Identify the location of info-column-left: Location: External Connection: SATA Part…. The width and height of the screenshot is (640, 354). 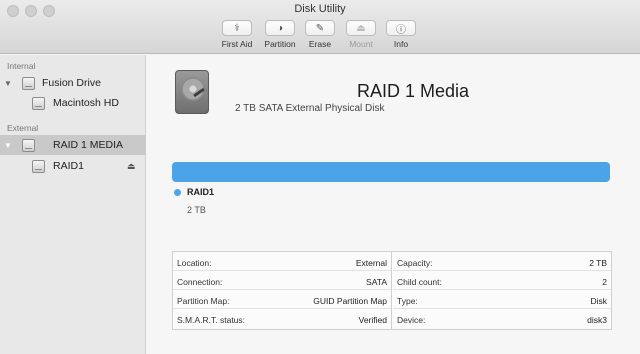
(282, 290).